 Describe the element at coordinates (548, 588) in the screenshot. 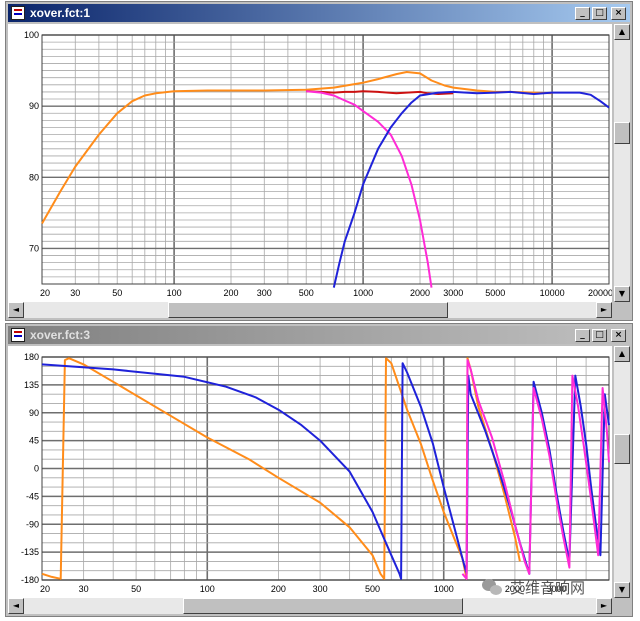

I see `watermark-text: 艾维音响网` at that location.